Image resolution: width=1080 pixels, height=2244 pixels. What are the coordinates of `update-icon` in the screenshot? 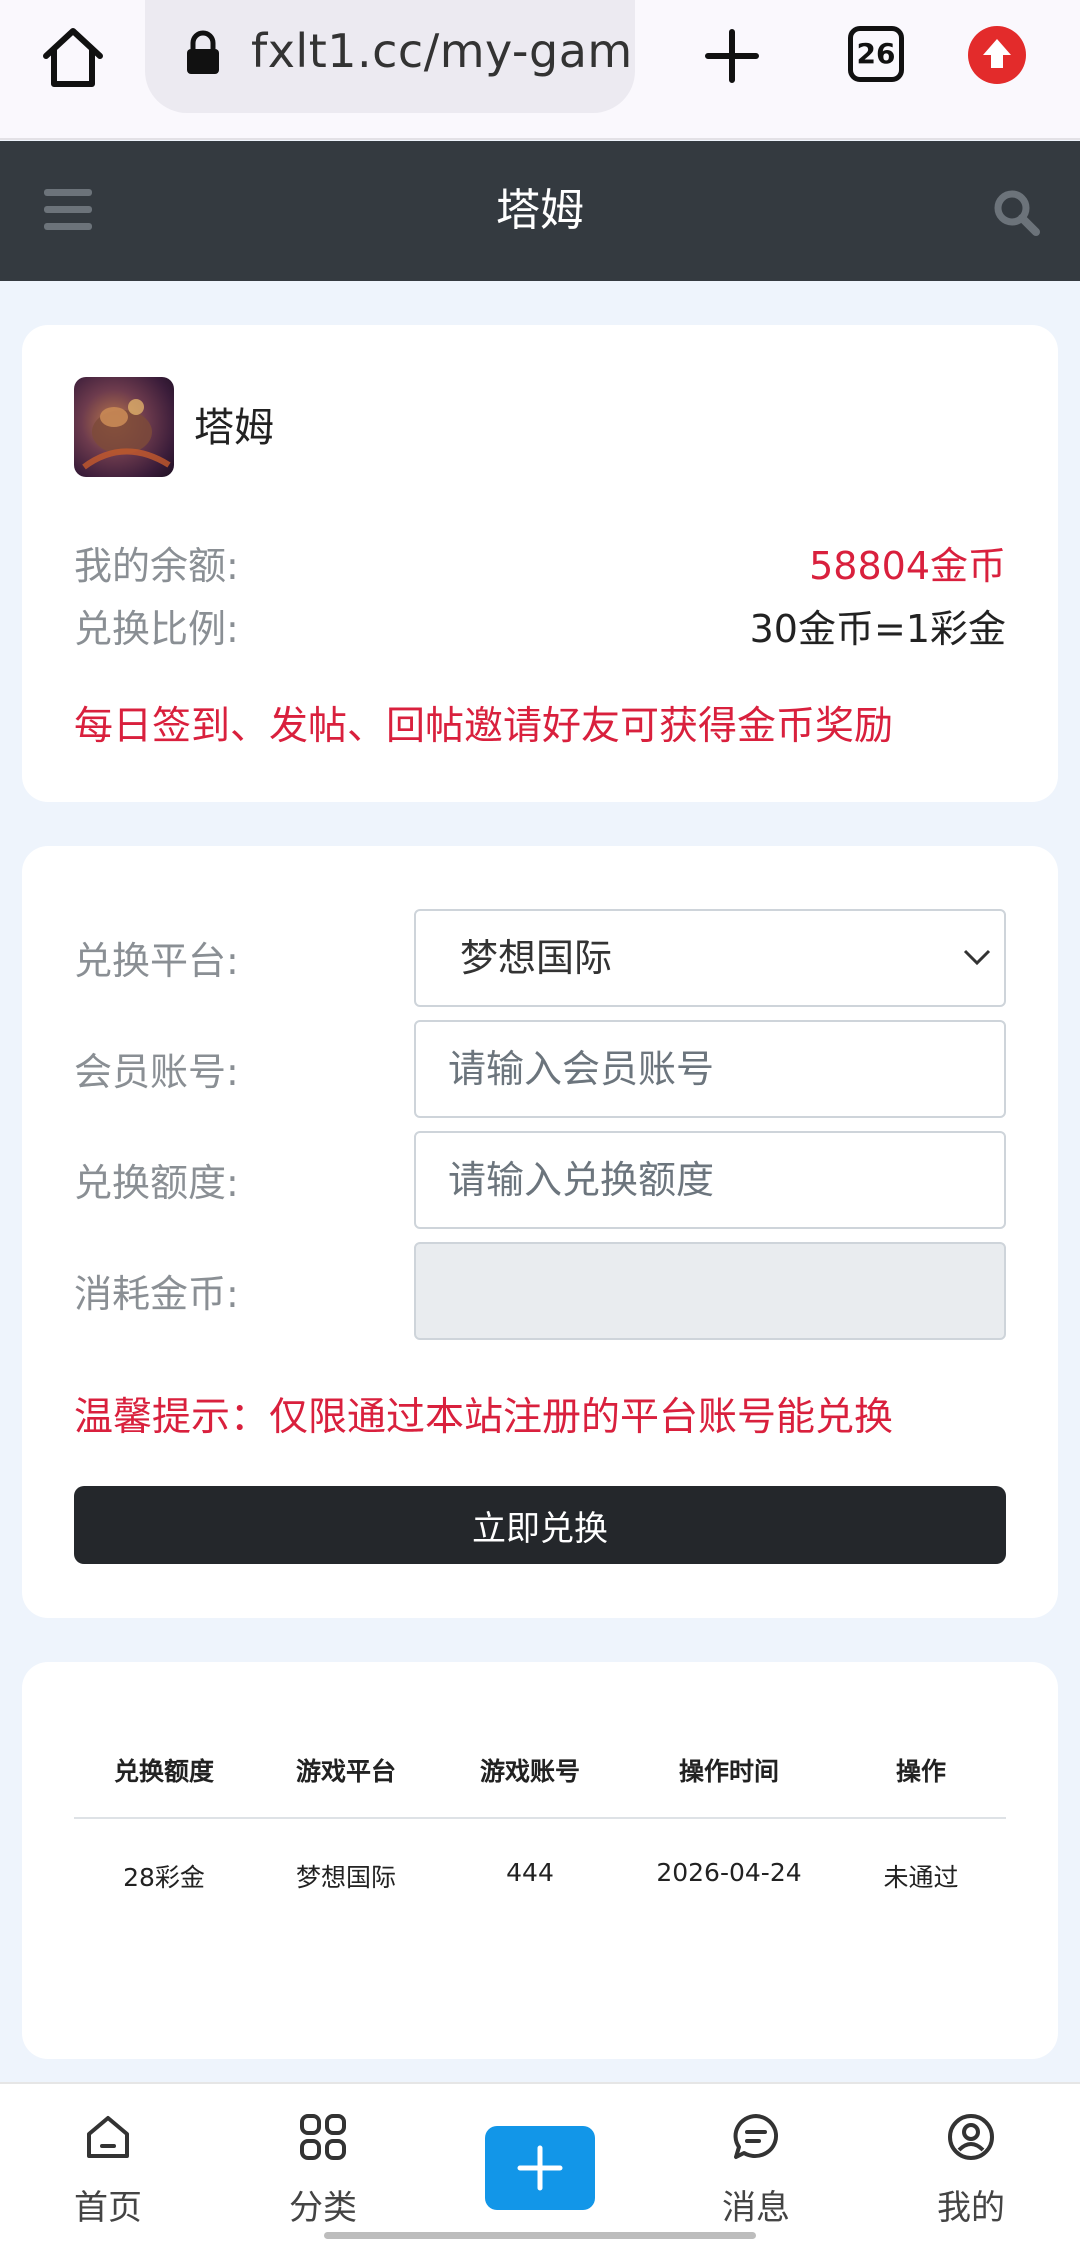 It's located at (997, 55).